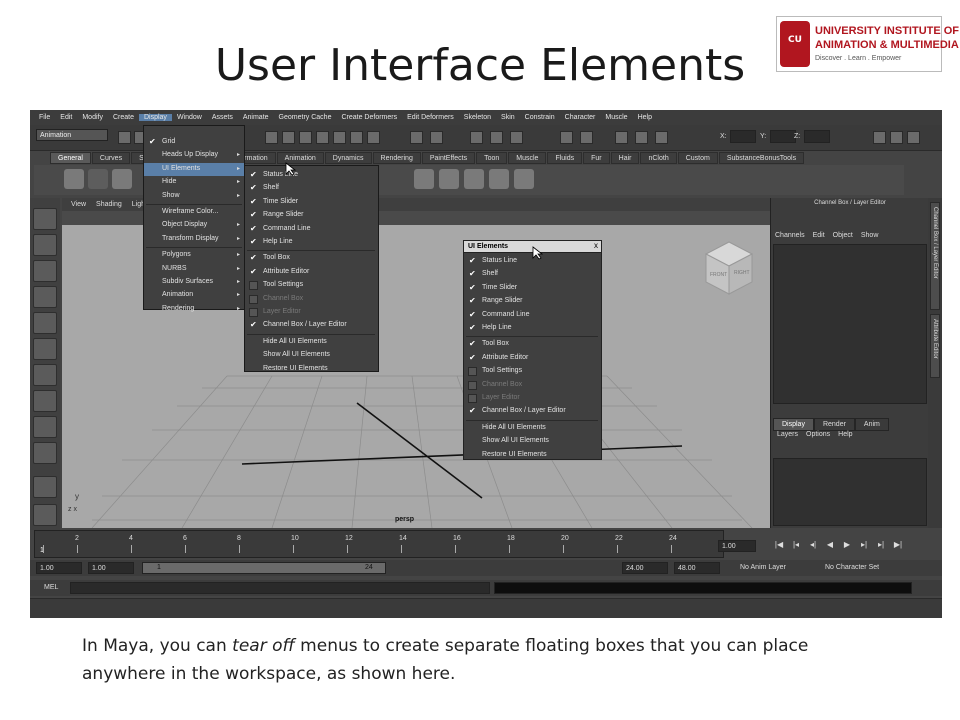 Image resolution: width=960 pixels, height=720 pixels. What do you see at coordinates (818, 434) in the screenshot?
I see `layer-menu-options: Options` at bounding box center [818, 434].